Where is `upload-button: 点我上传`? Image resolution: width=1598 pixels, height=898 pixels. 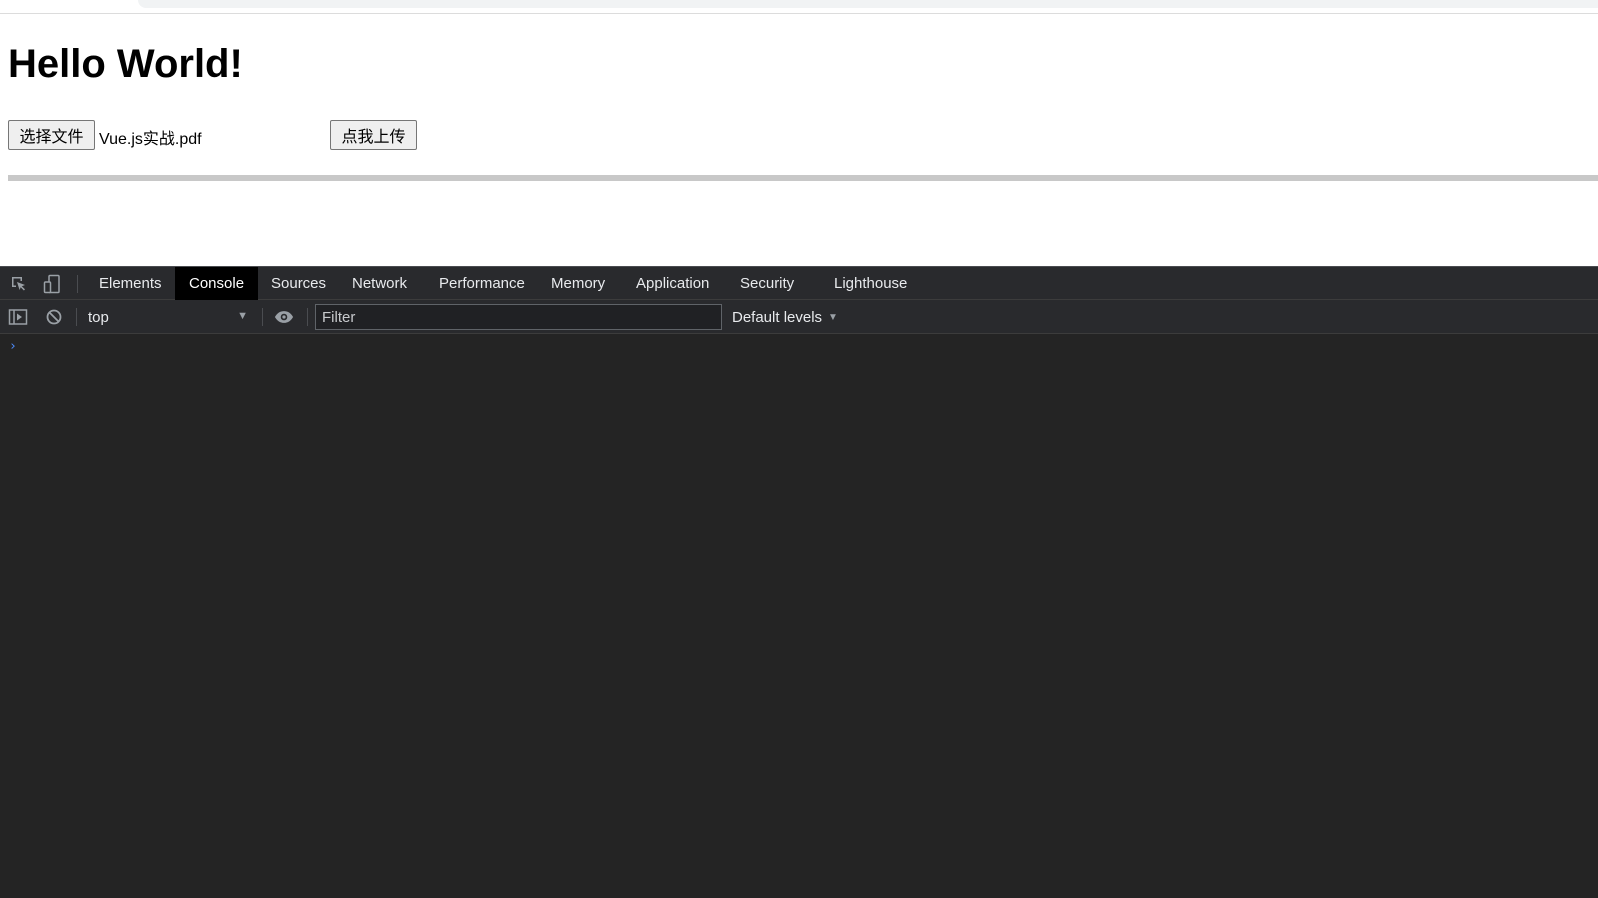
upload-button: 点我上传 is located at coordinates (373, 135).